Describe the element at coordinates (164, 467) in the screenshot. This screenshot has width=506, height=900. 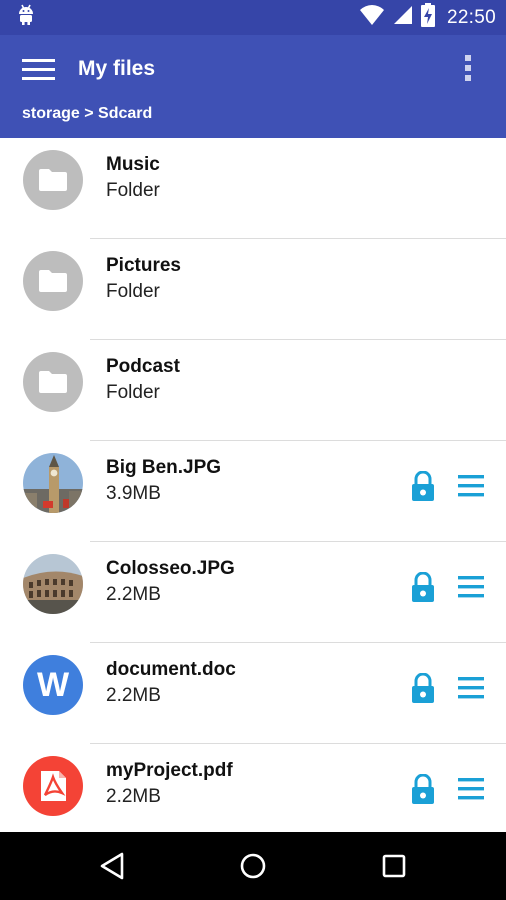
I see `file-name: Big Ben.JPG` at that location.